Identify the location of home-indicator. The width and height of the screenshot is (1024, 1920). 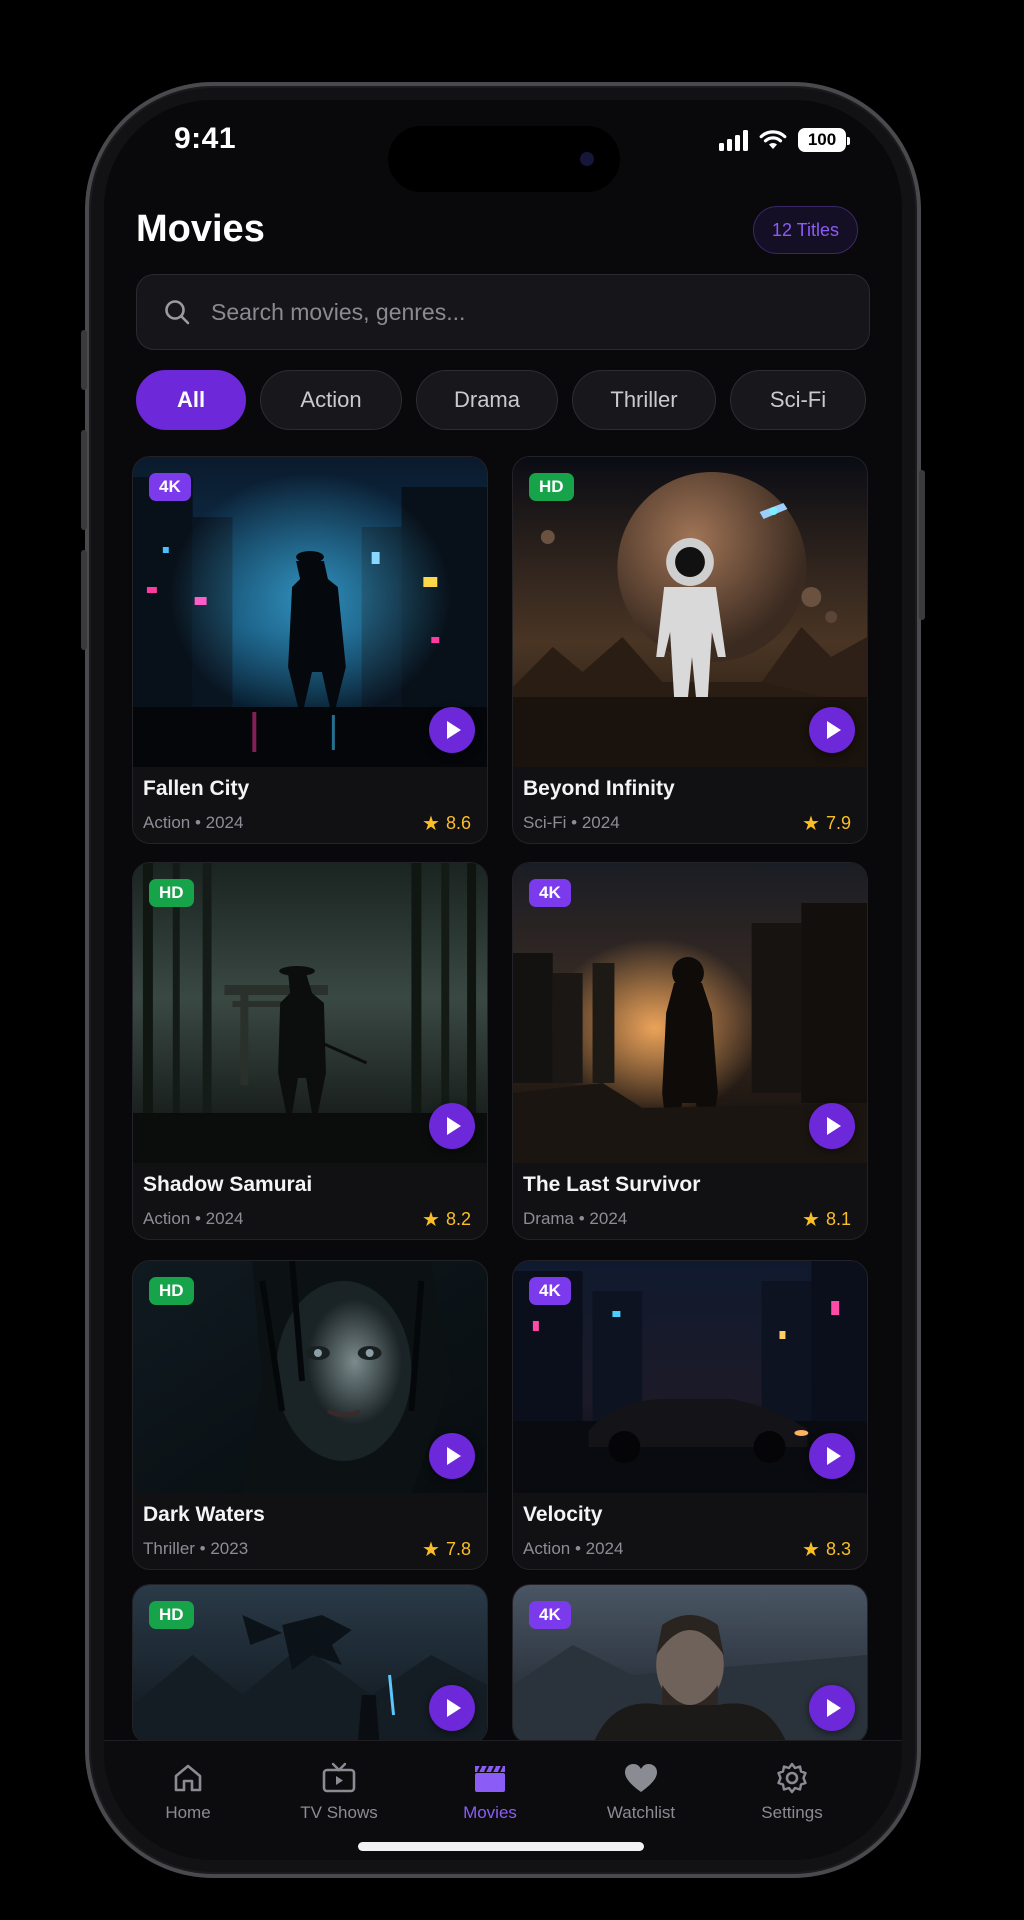
(501, 1846).